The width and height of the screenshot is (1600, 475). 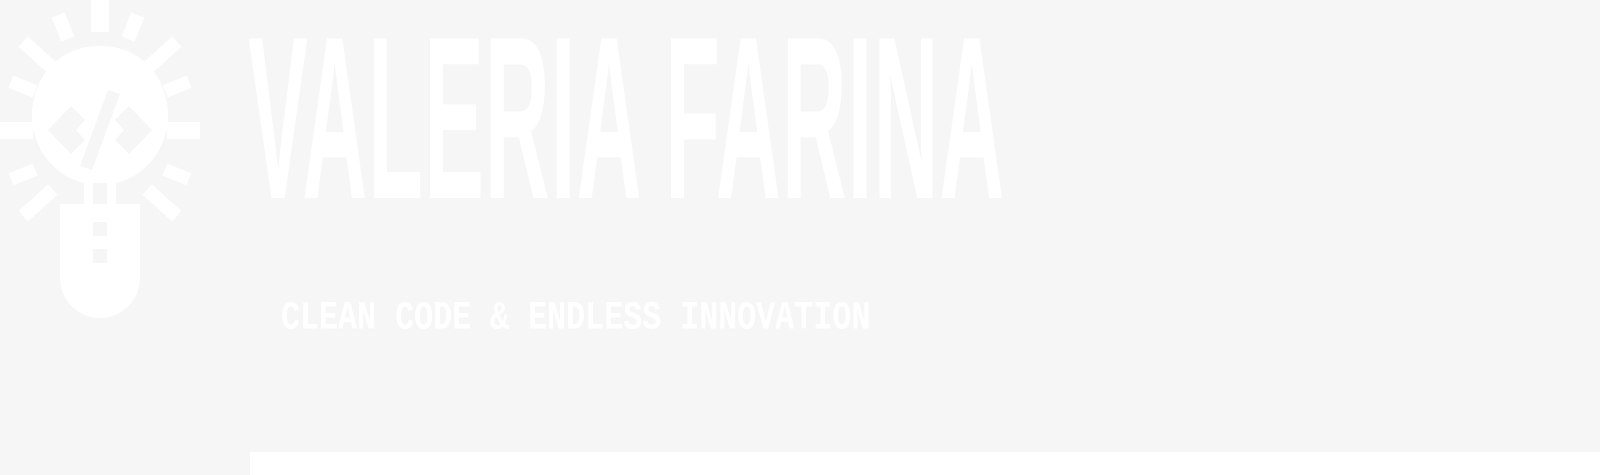 What do you see at coordinates (925, 463) in the screenshot?
I see `underline-bar` at bounding box center [925, 463].